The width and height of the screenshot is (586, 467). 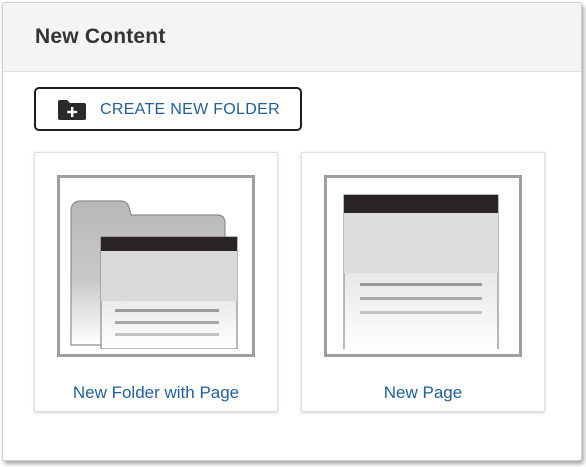 I want to click on page-title: New Content, so click(x=100, y=36).